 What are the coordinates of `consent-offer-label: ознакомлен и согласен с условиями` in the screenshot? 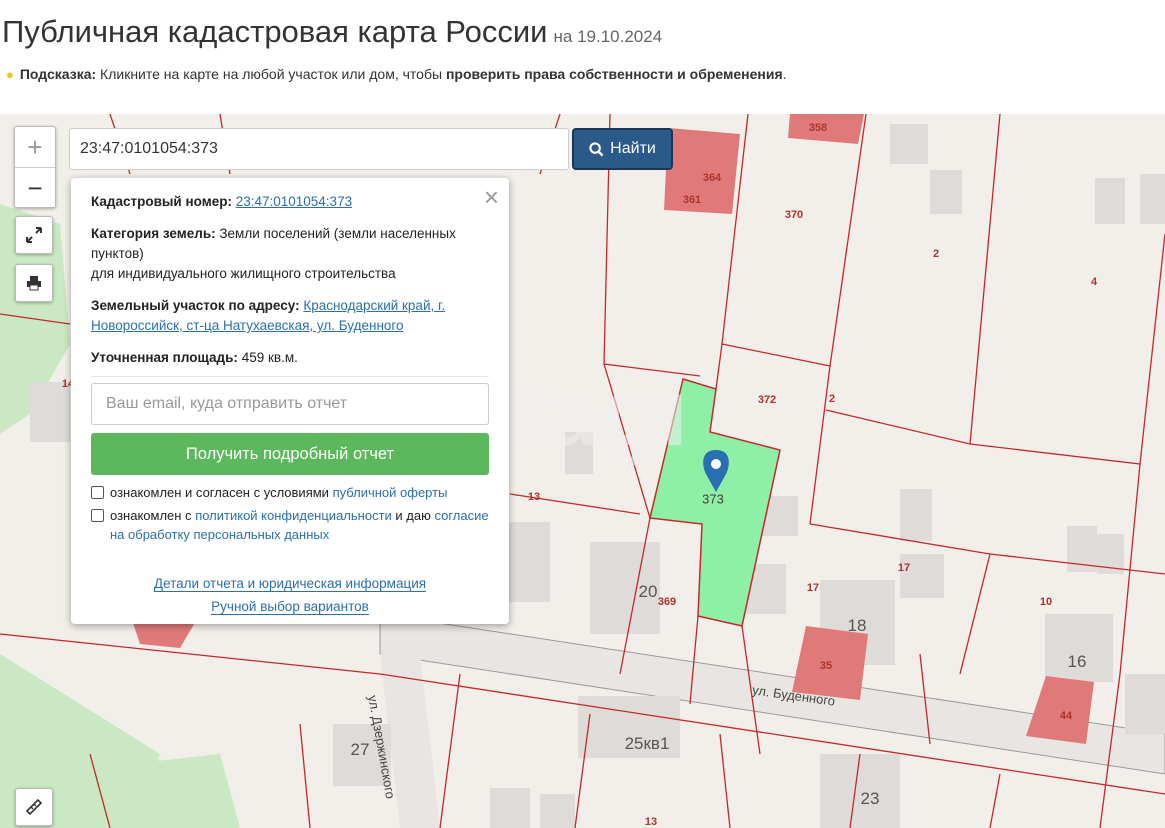 It's located at (221, 492).